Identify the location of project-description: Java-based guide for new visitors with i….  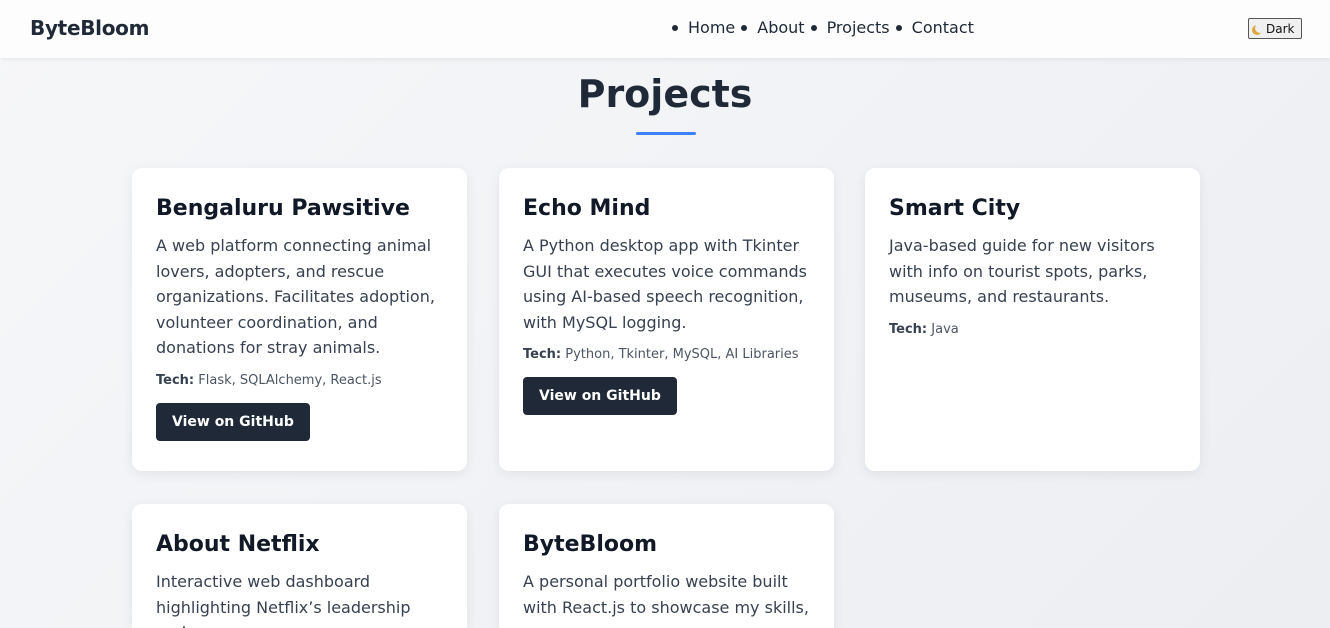
(1022, 271).